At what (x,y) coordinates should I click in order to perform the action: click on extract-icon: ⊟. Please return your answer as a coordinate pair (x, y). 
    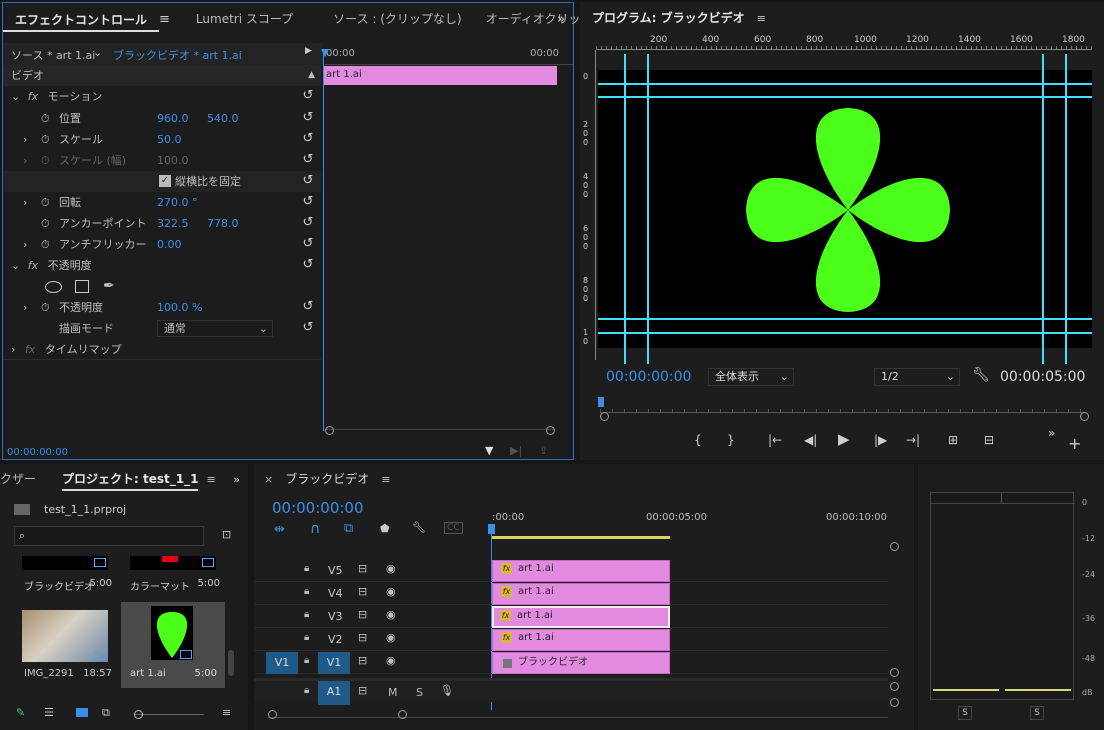
    Looking at the image, I should click on (989, 440).